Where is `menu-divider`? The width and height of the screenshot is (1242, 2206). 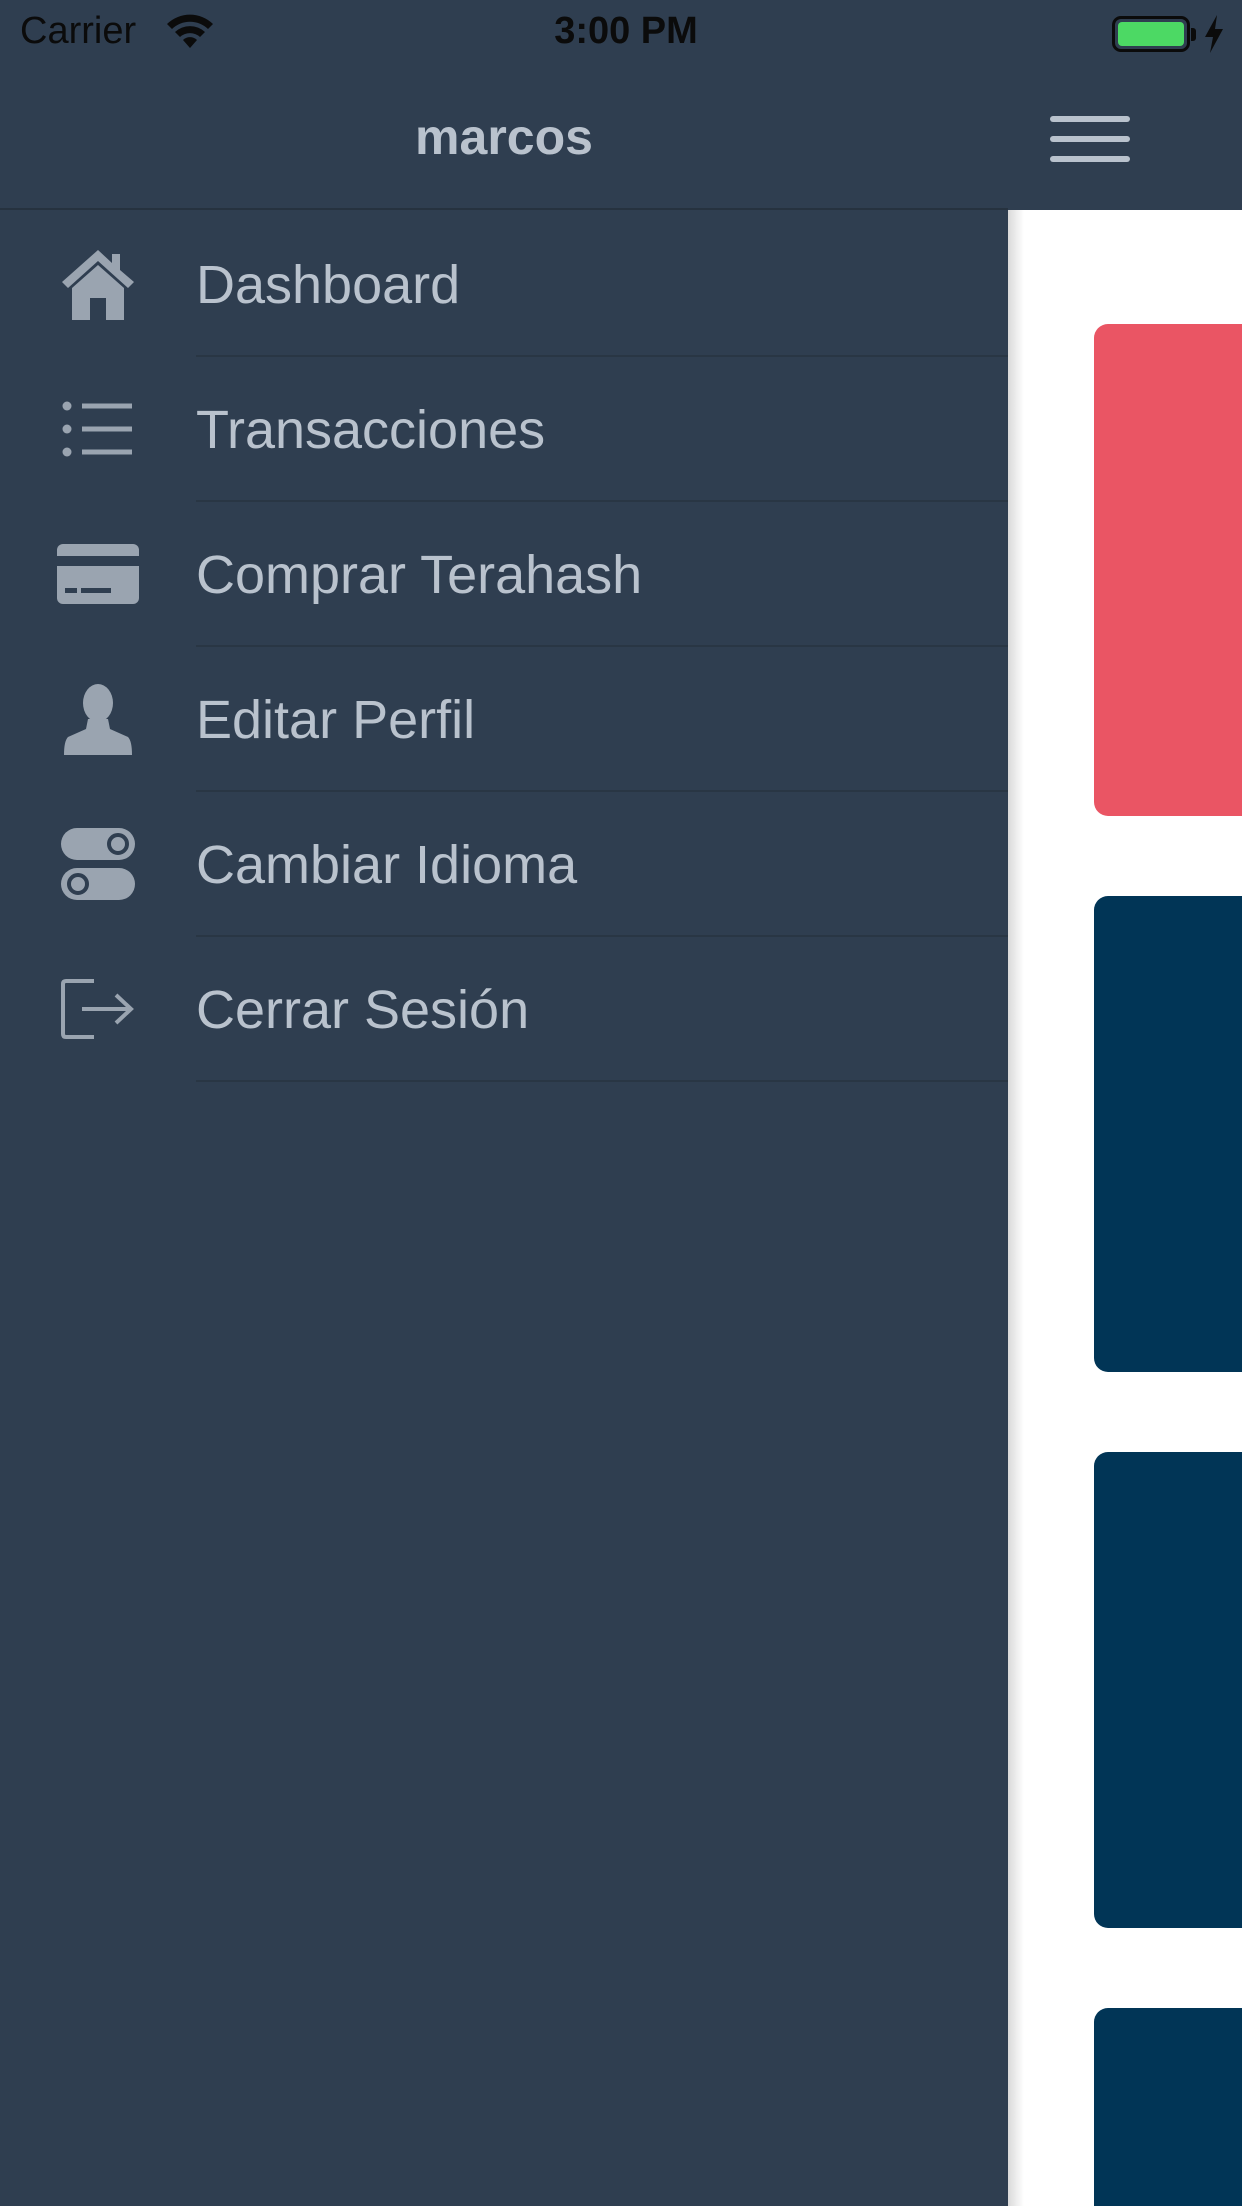 menu-divider is located at coordinates (602, 1081).